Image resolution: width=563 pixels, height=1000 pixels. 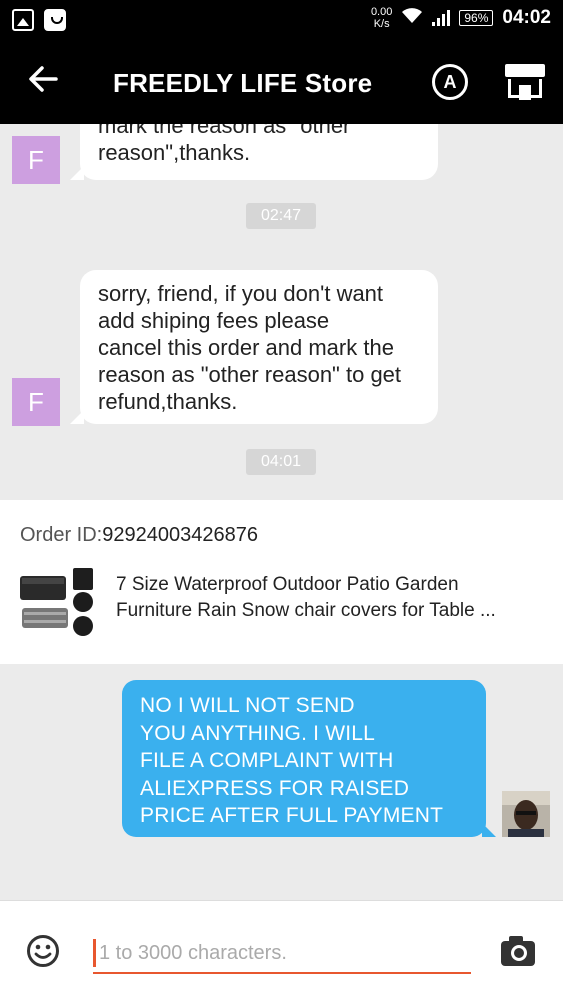 I want to click on network-speed-value: 0.00, so click(x=381, y=12).